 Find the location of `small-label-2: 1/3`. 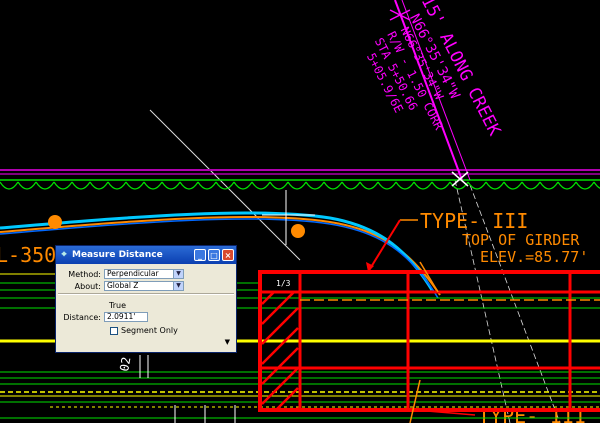

small-label-2: 1/3 is located at coordinates (283, 283).